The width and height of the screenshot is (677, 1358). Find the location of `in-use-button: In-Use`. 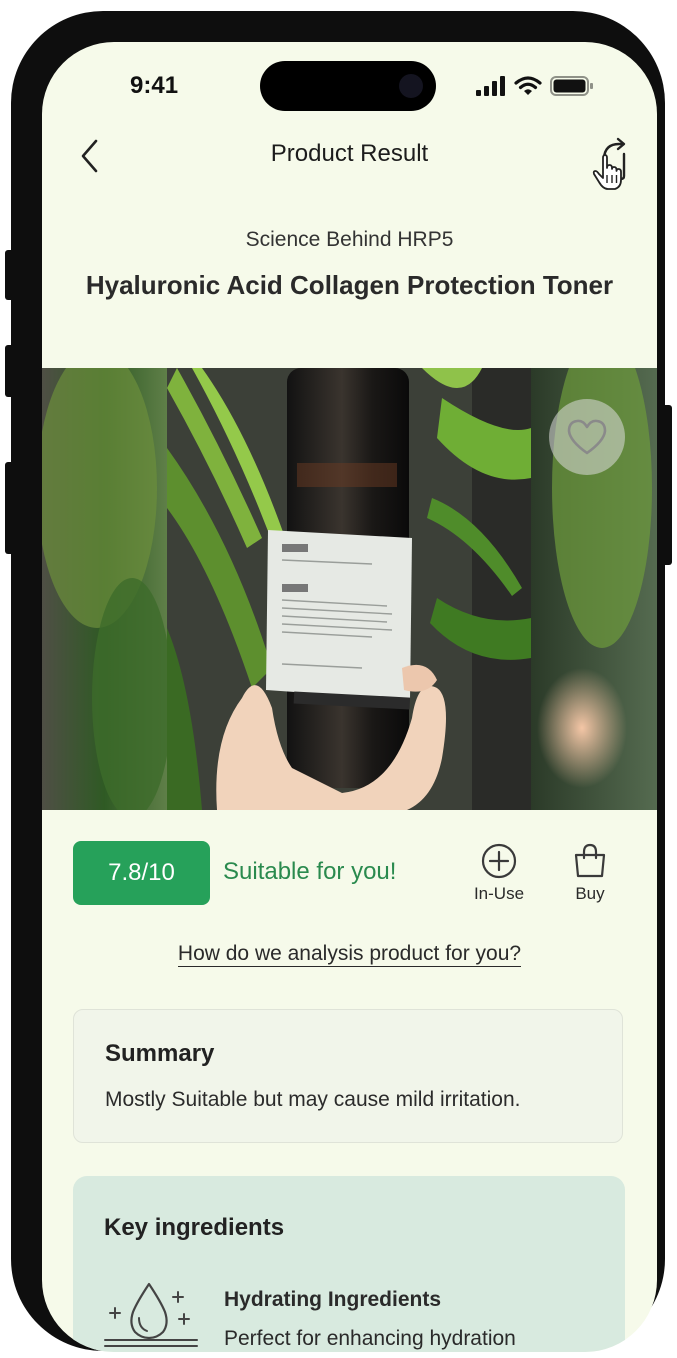

in-use-button: In-Use is located at coordinates (499, 873).